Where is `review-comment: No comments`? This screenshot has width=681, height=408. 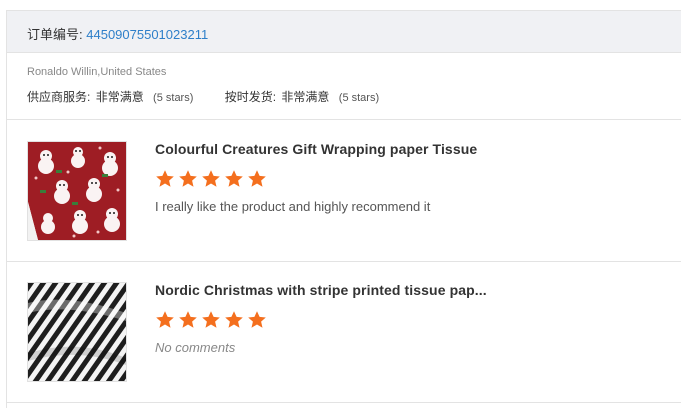
review-comment: No comments is located at coordinates (195, 347).